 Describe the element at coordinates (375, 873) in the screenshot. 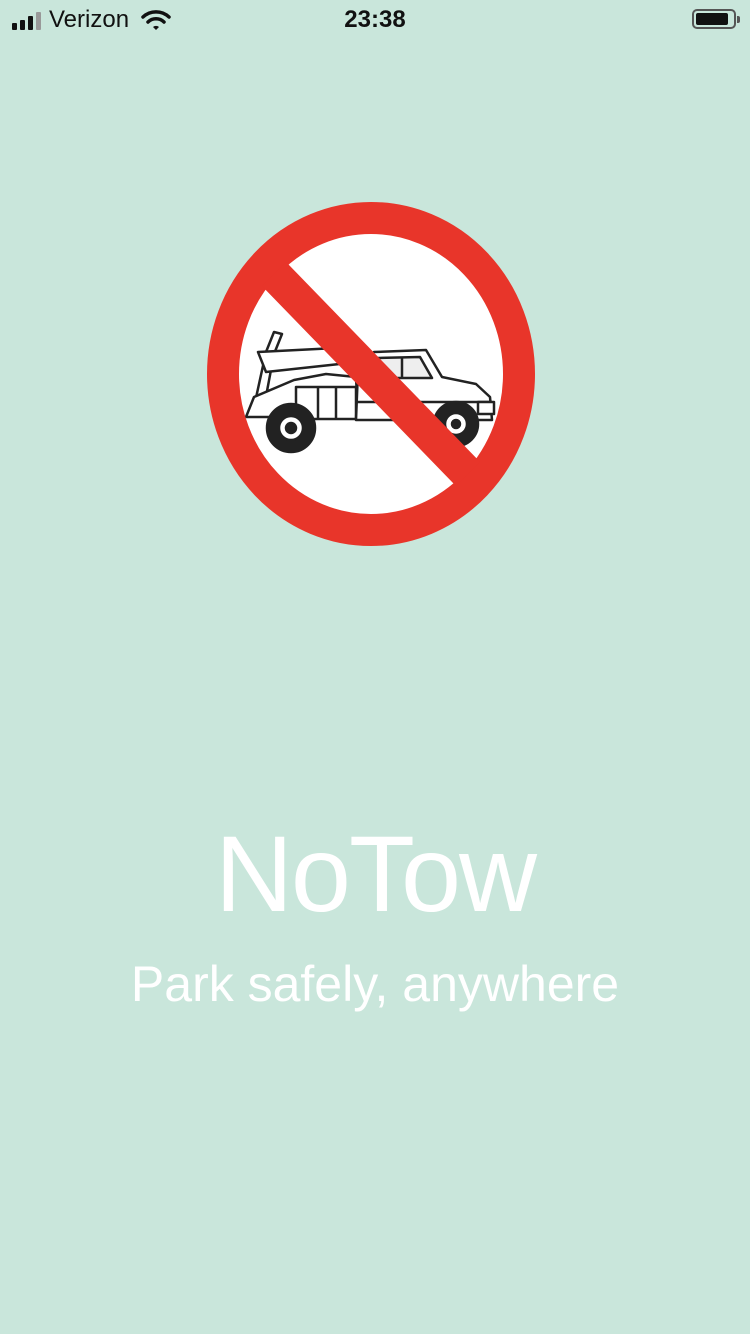

I see `app-title: NoTow` at that location.